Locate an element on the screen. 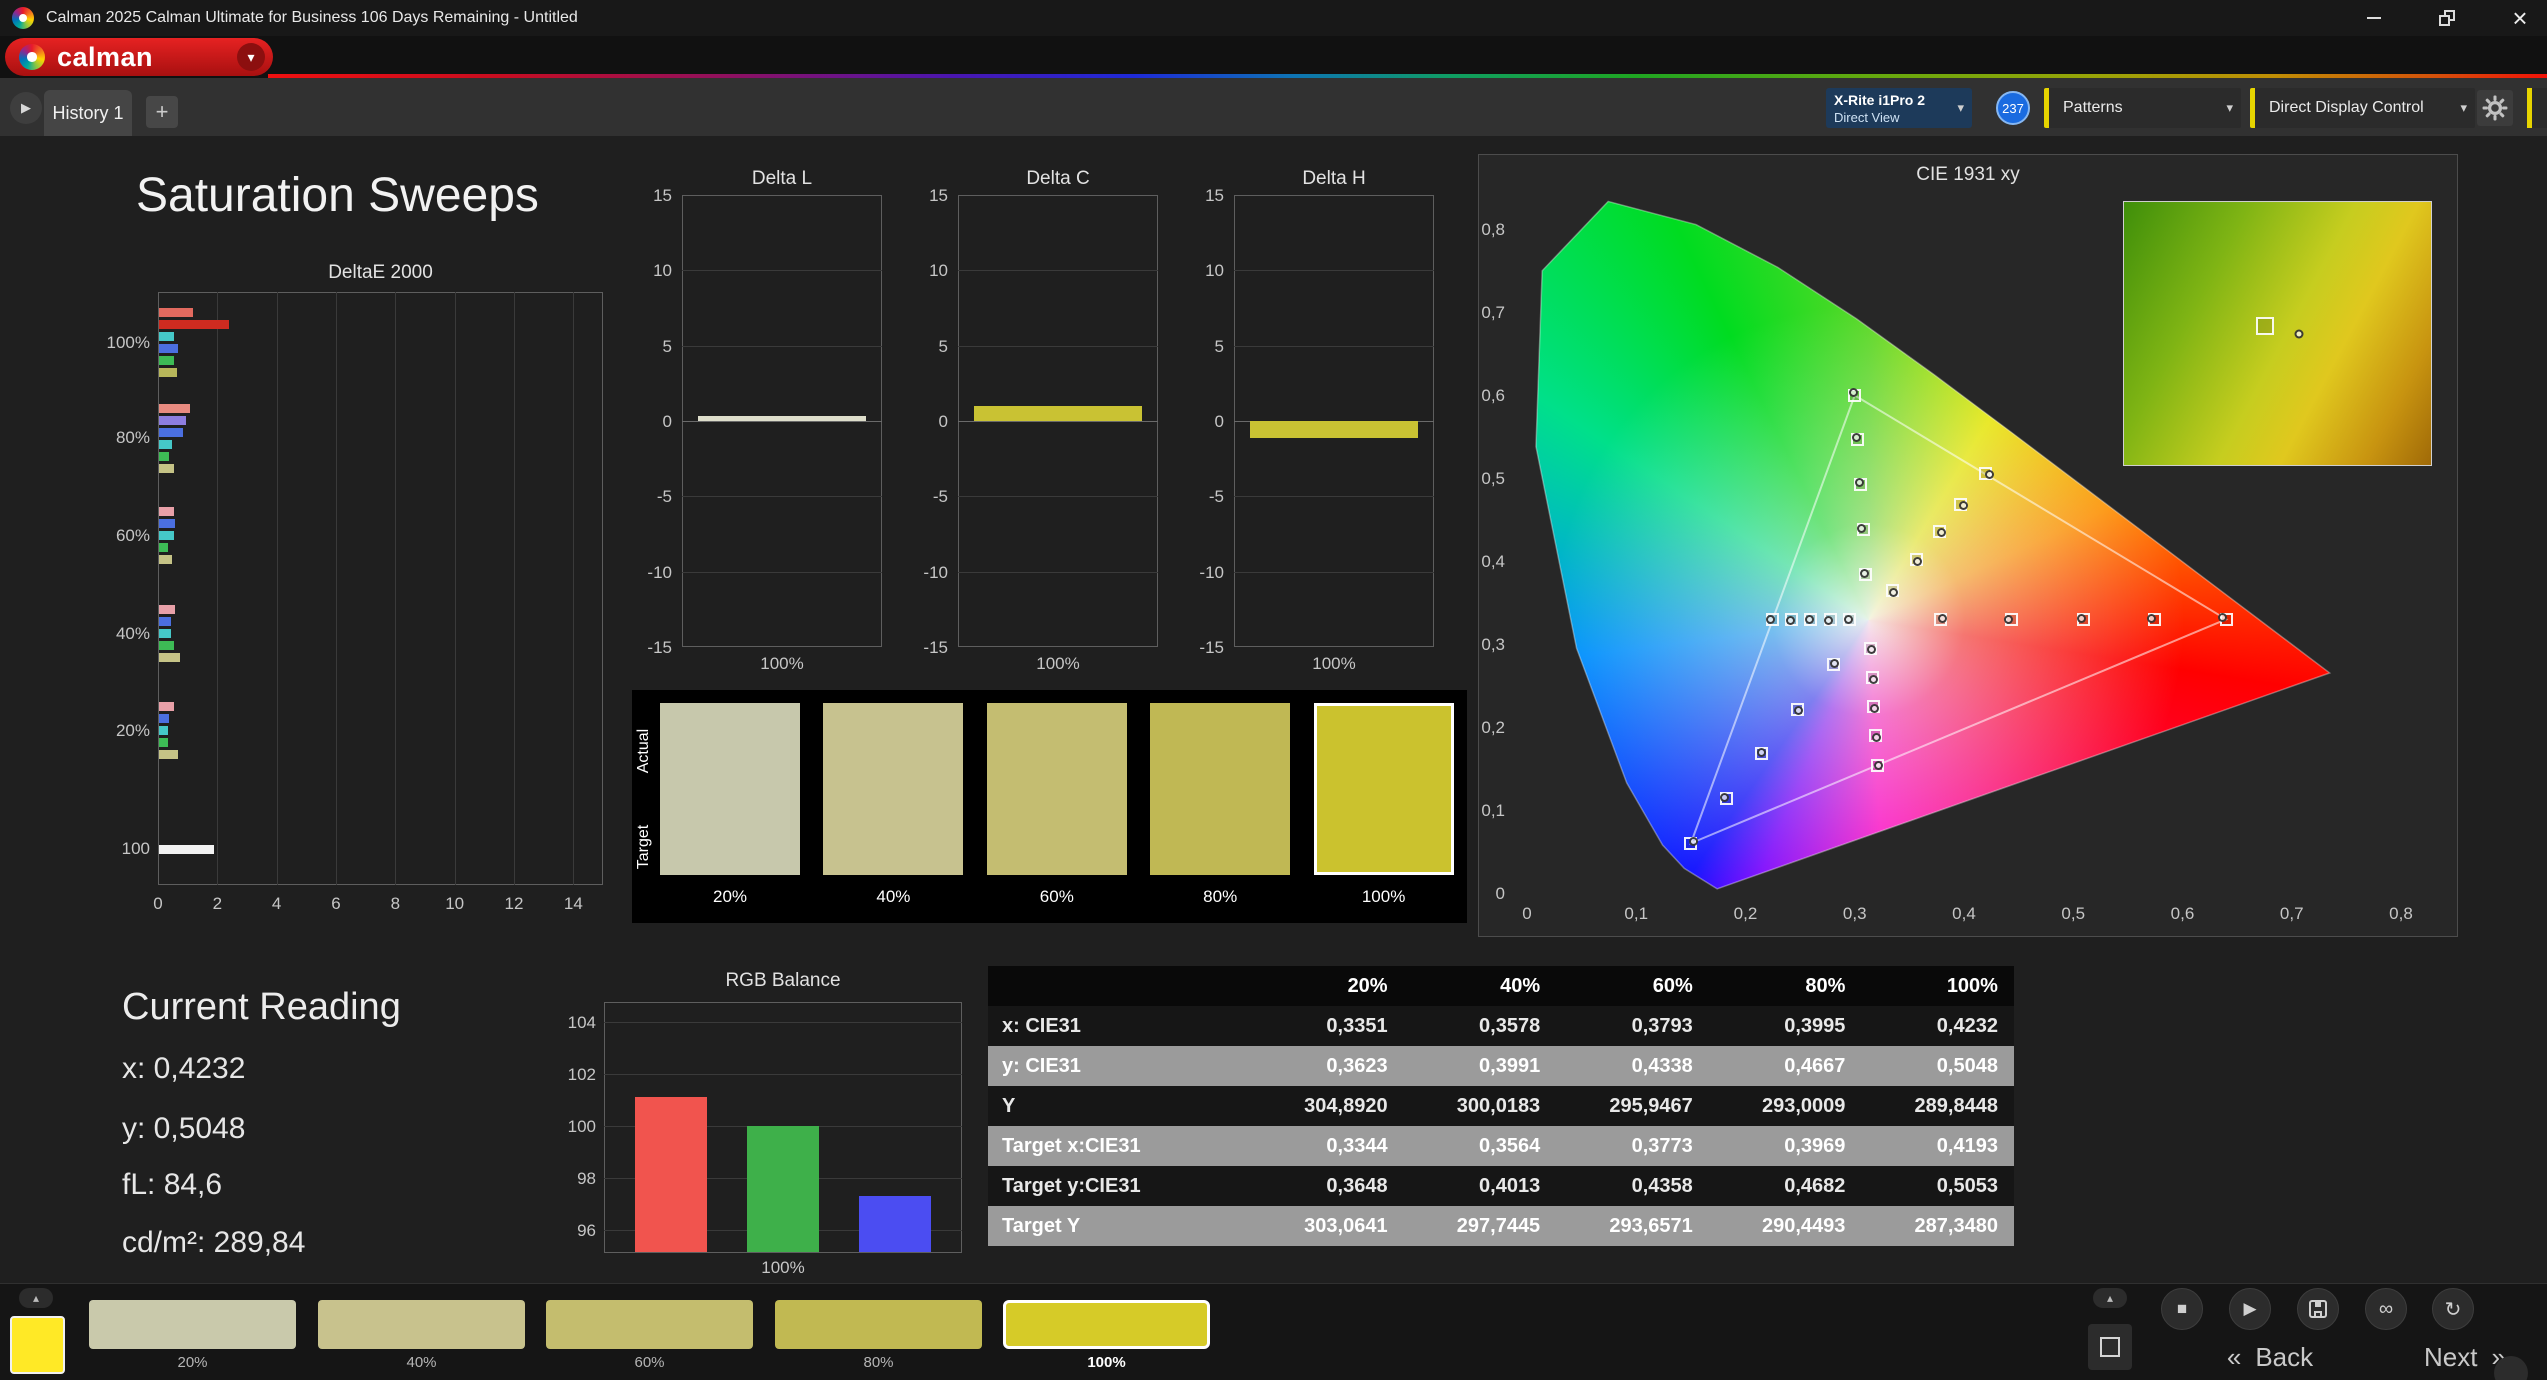 The image size is (2547, 1380). pattern-label: 100% is located at coordinates (1106, 1362).